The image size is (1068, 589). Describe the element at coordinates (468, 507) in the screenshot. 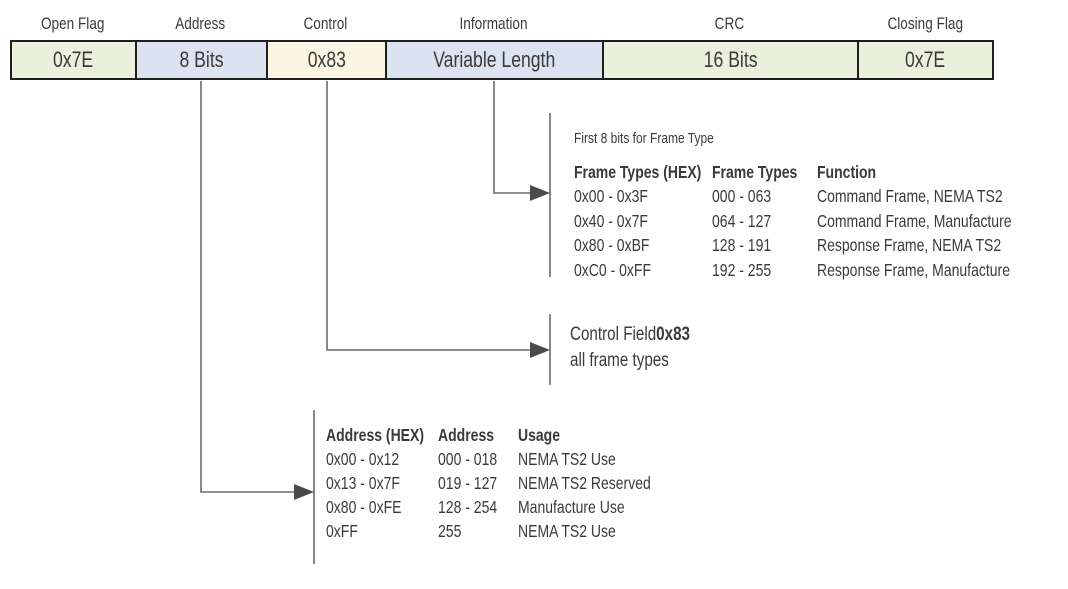

I see `address-dec: 128 - 254` at that location.